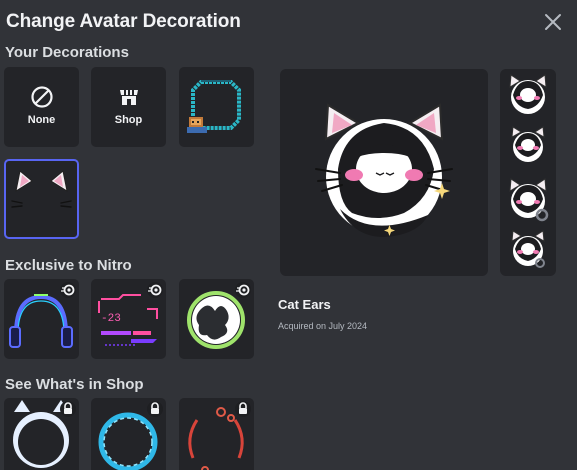 The height and width of the screenshot is (470, 577). I want to click on decoration-acquired-date: Acquired on July 2024, so click(323, 326).